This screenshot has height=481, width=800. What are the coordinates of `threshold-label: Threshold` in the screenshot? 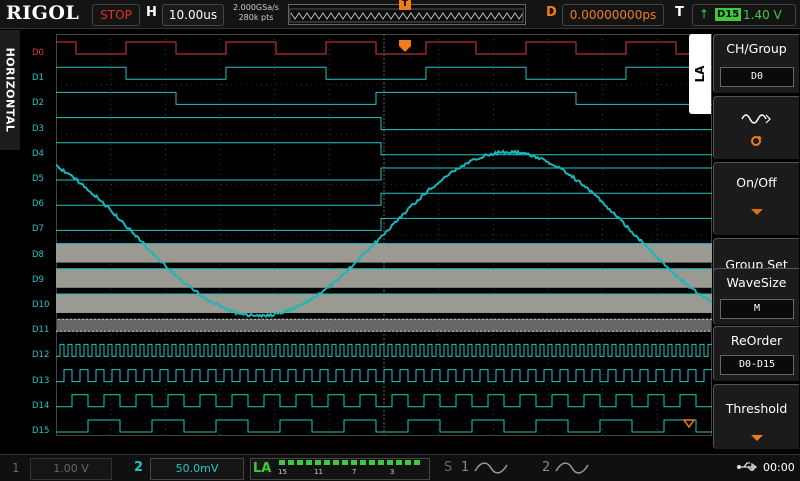 It's located at (756, 408).